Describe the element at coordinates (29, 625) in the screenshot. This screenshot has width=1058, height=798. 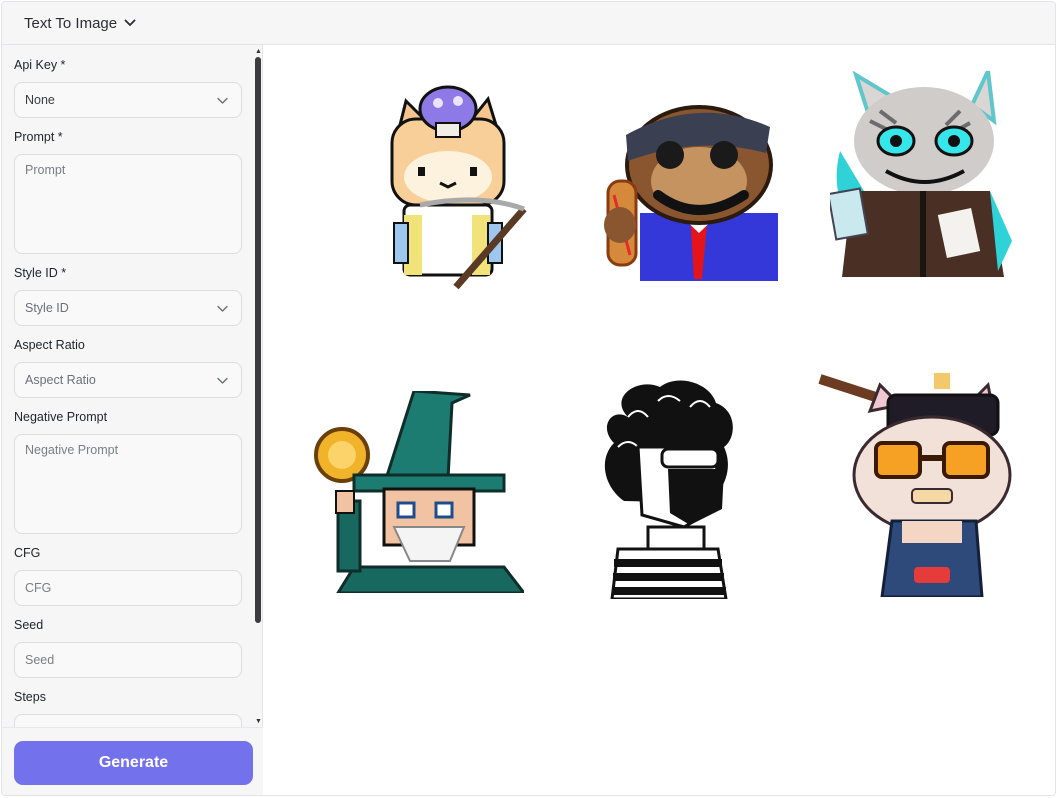
I see `seed-label: Seed` at that location.